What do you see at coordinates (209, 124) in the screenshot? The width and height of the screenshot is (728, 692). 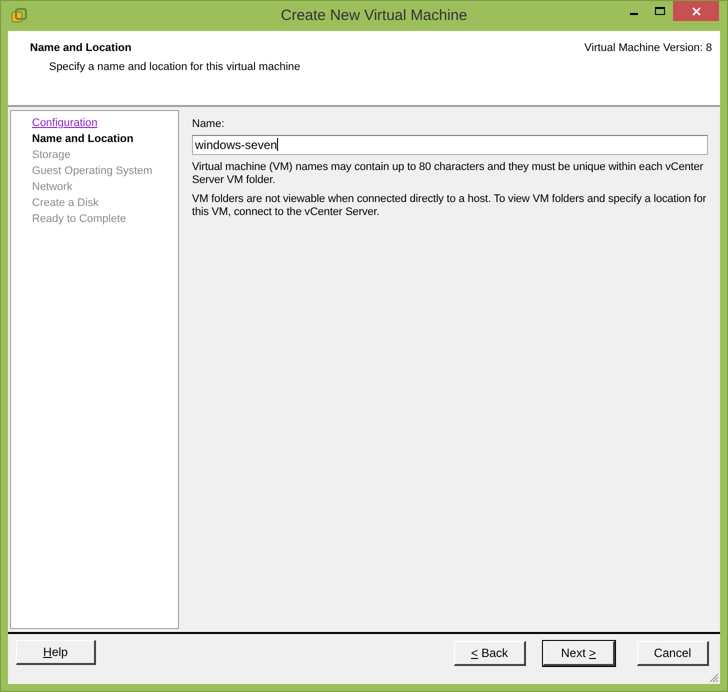 I see `name-label: Name:` at bounding box center [209, 124].